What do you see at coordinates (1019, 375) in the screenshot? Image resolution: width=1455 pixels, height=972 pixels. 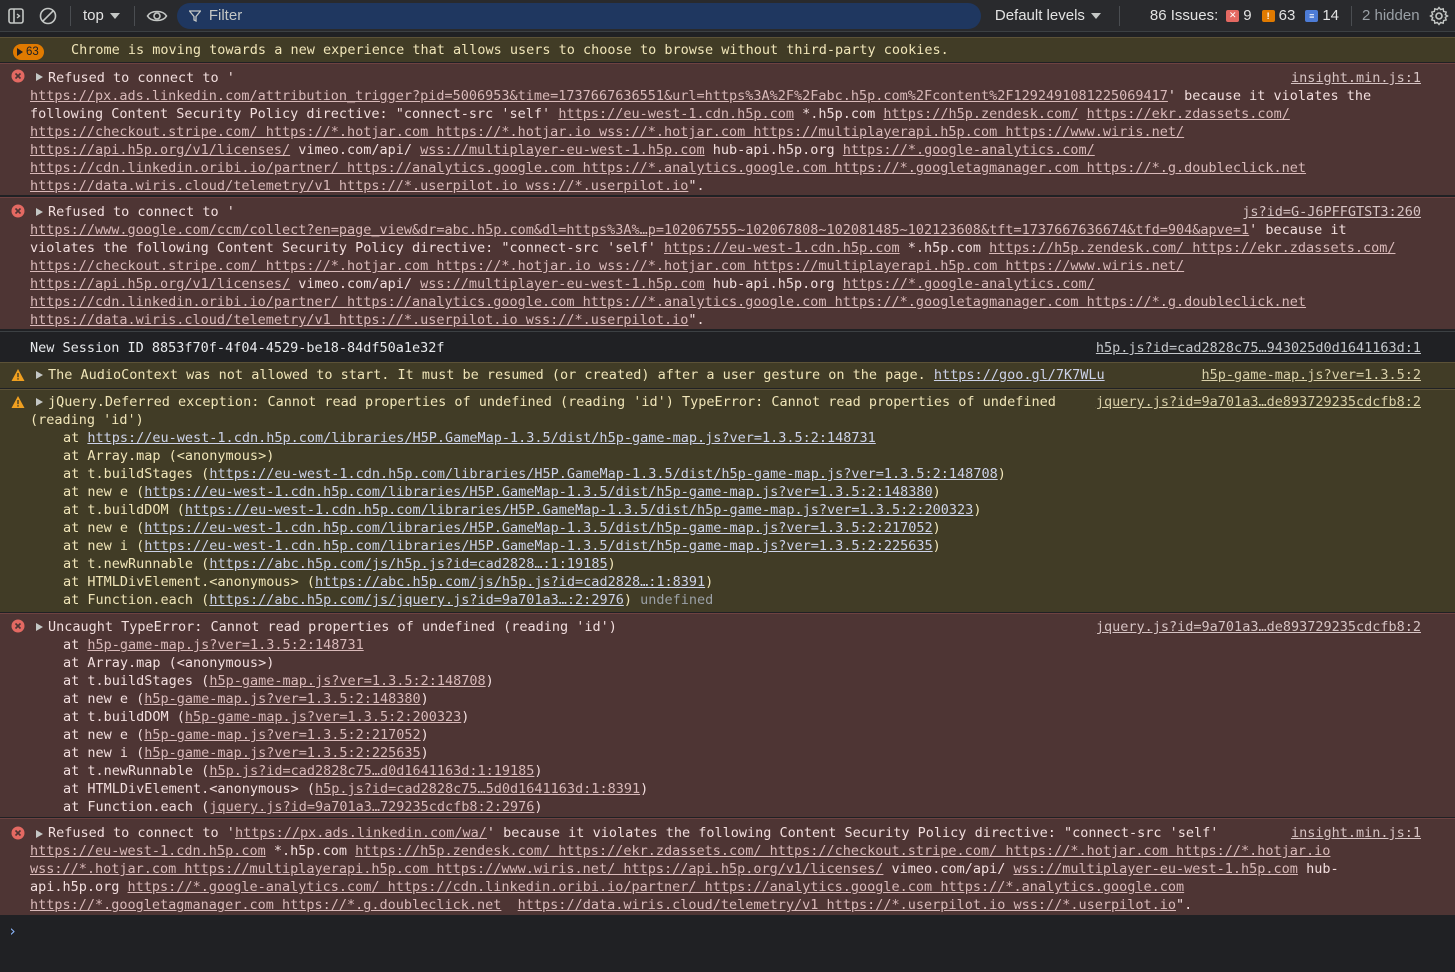 I see `url-link: https://goo.gl/7K7WLu` at bounding box center [1019, 375].